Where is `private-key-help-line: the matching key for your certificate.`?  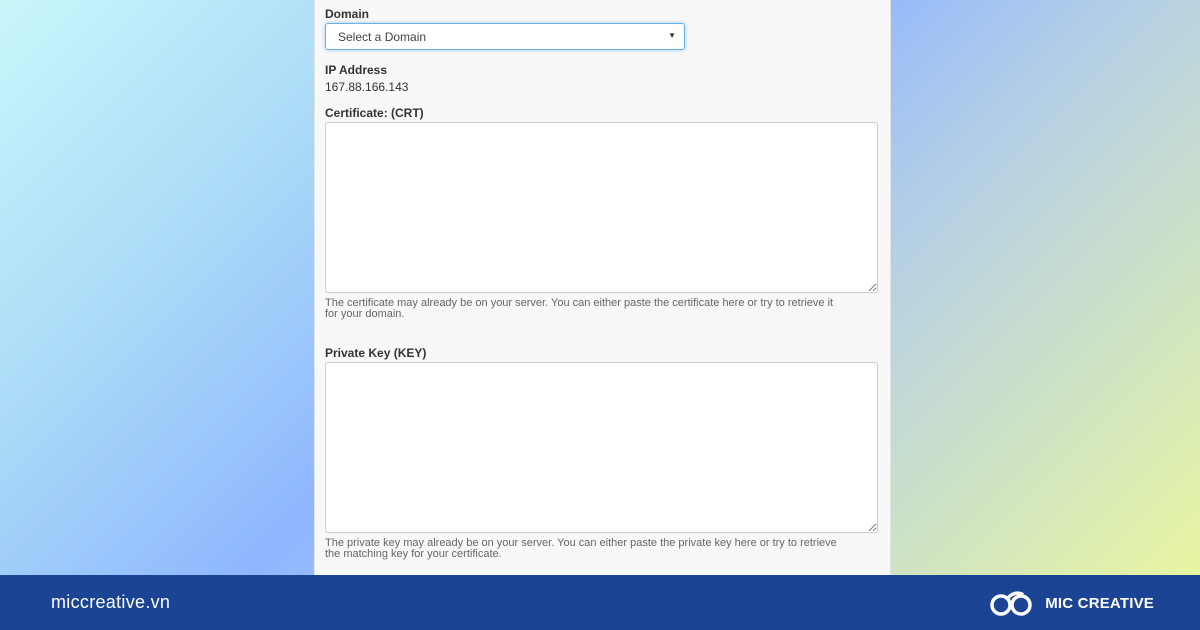 private-key-help-line: the matching key for your certificate. is located at coordinates (413, 554).